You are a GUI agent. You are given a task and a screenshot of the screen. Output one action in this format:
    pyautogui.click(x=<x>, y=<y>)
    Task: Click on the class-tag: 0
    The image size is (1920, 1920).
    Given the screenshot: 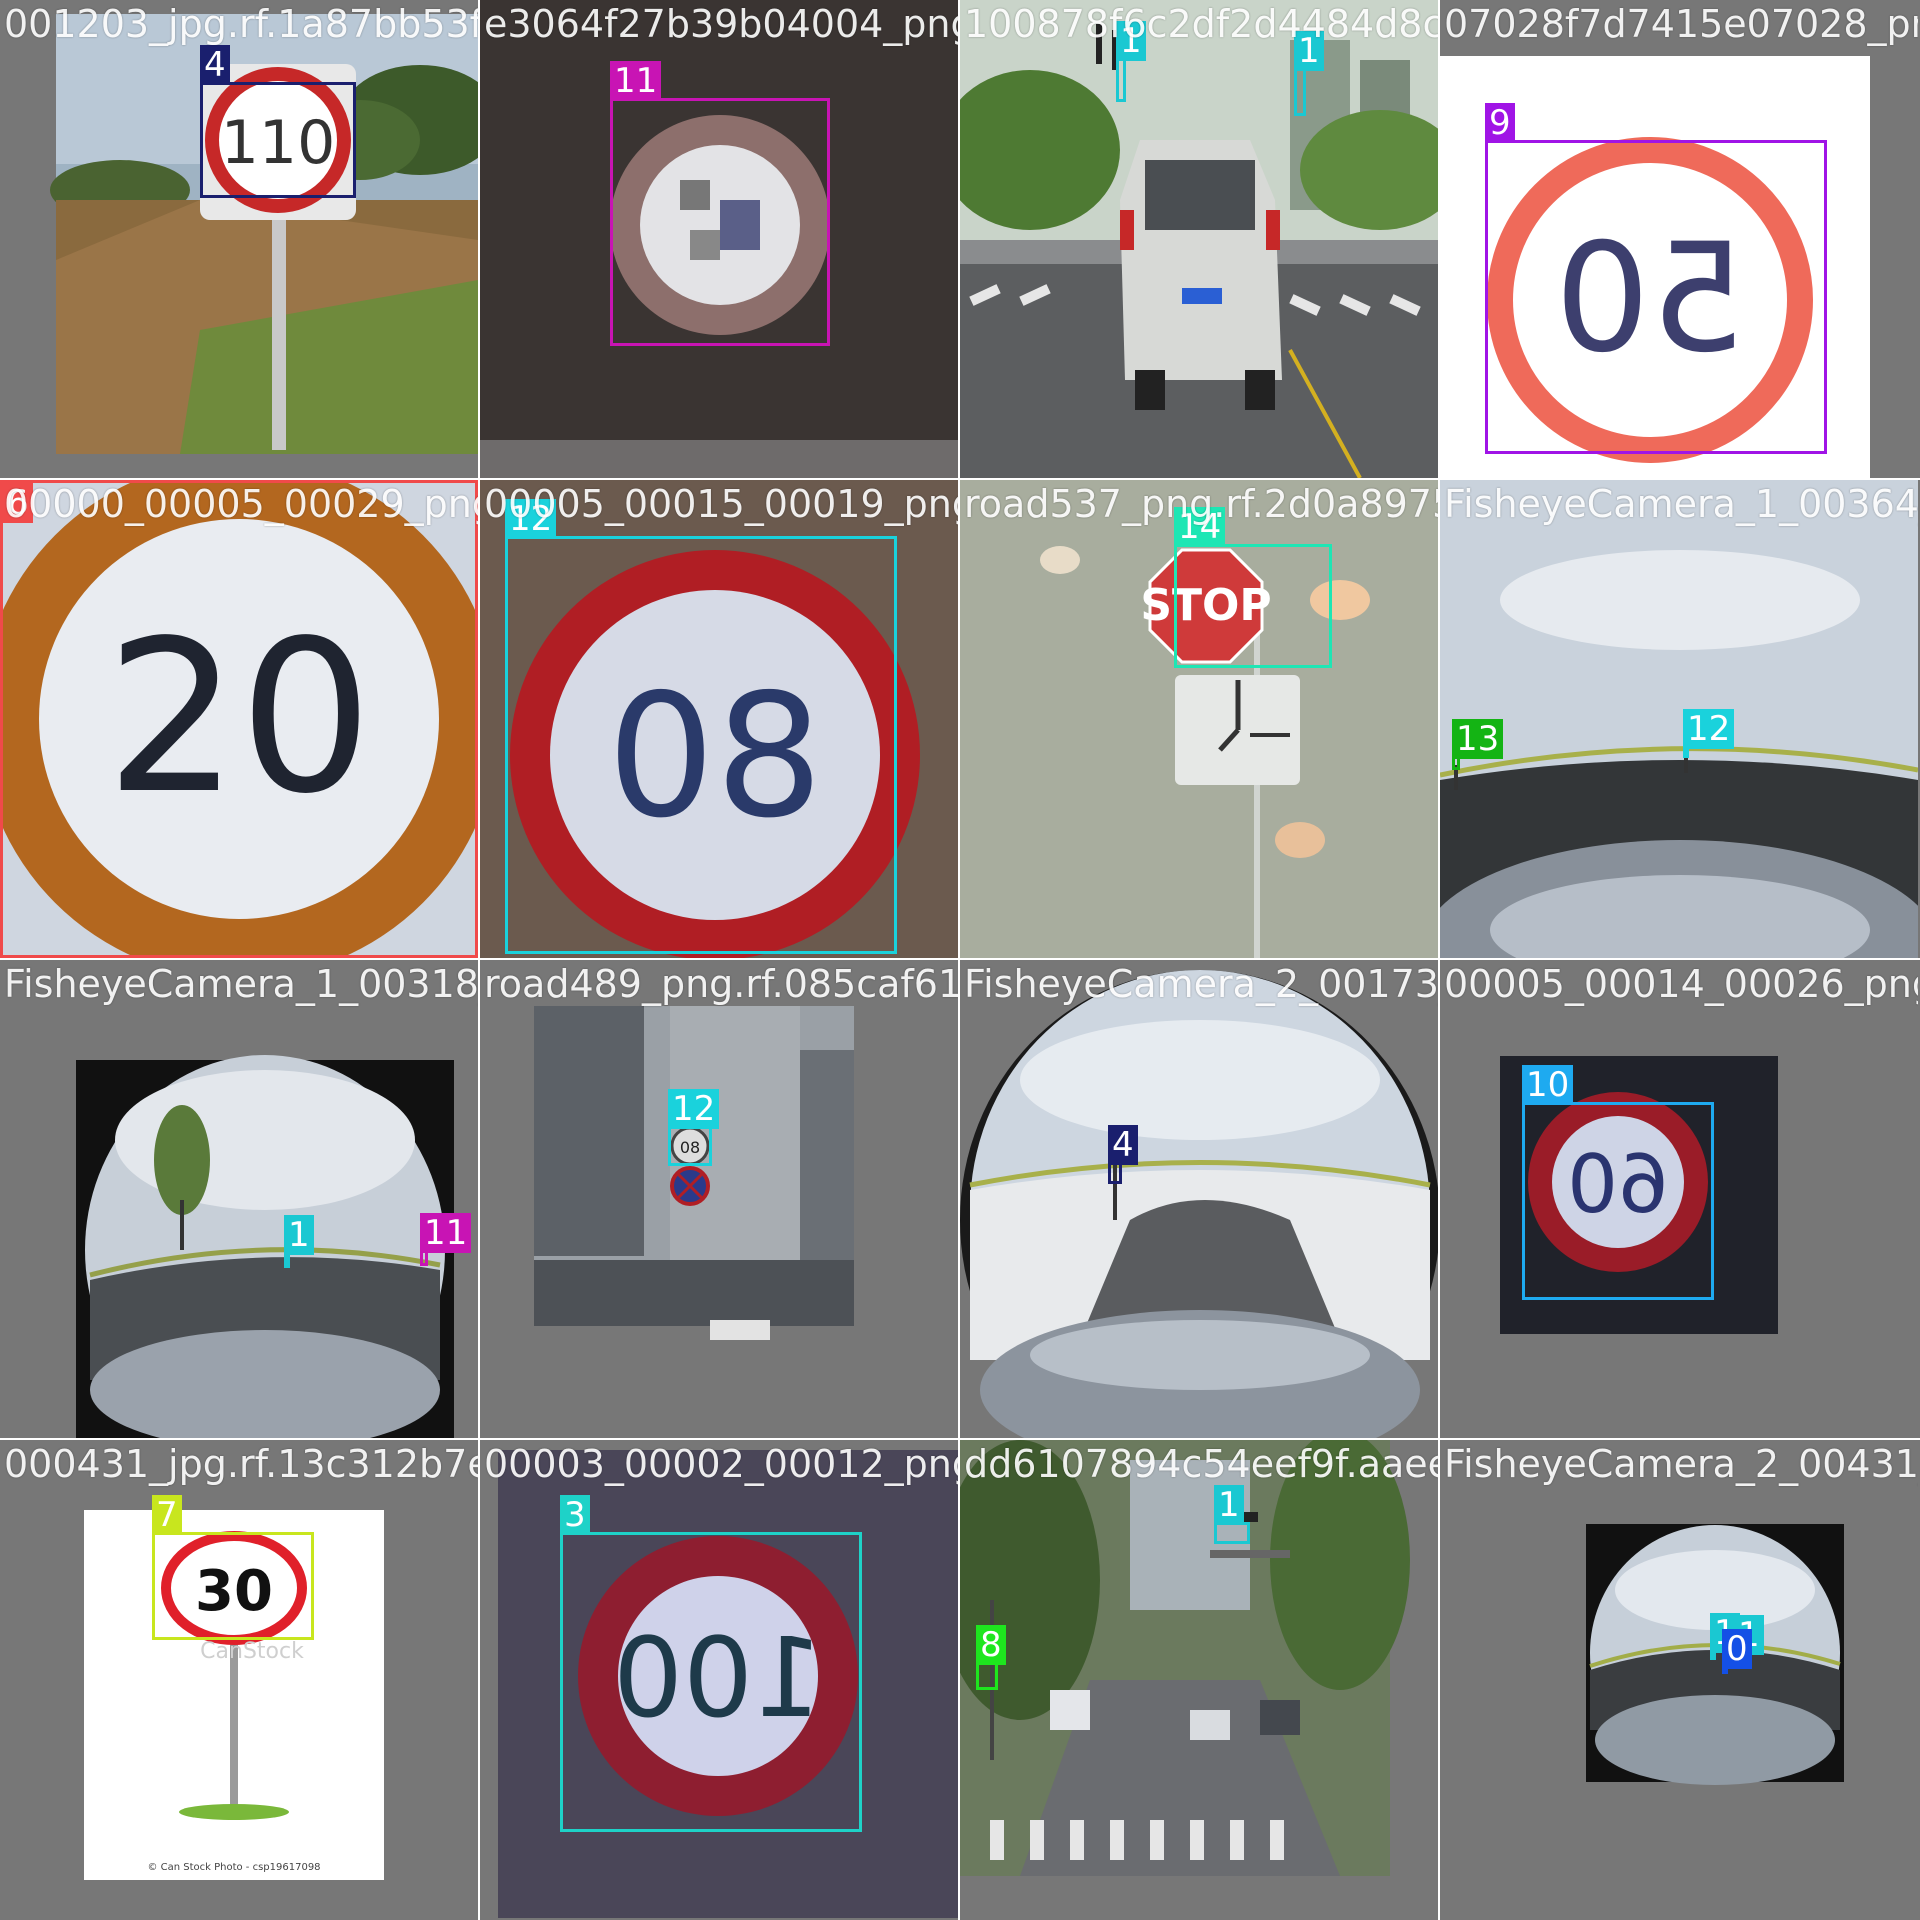 What is the action you would take?
    pyautogui.click(x=1737, y=1649)
    